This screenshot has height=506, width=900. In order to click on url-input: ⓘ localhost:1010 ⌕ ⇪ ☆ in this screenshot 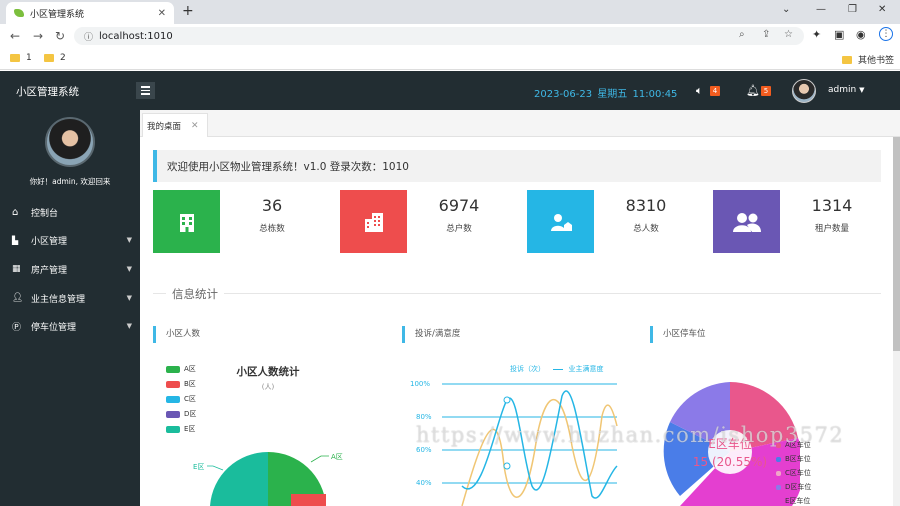, I will do `click(439, 36)`.